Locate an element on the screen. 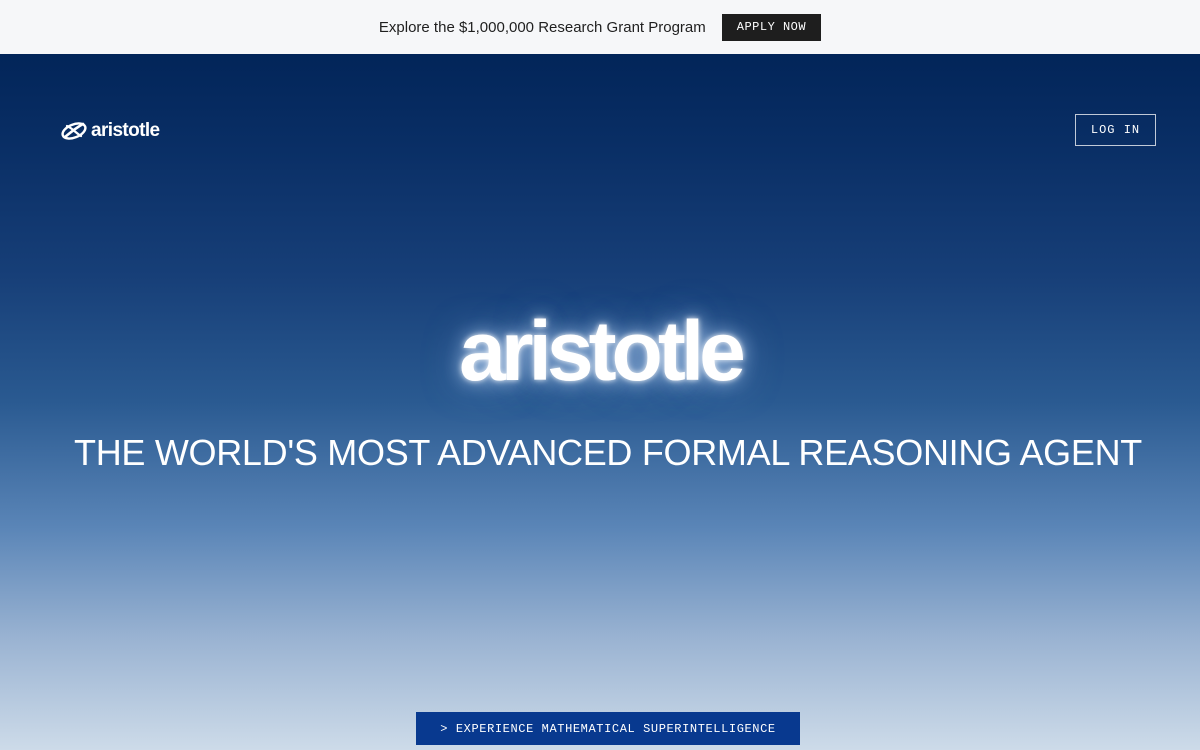  hero-wordmark: aristotle is located at coordinates (602, 351).